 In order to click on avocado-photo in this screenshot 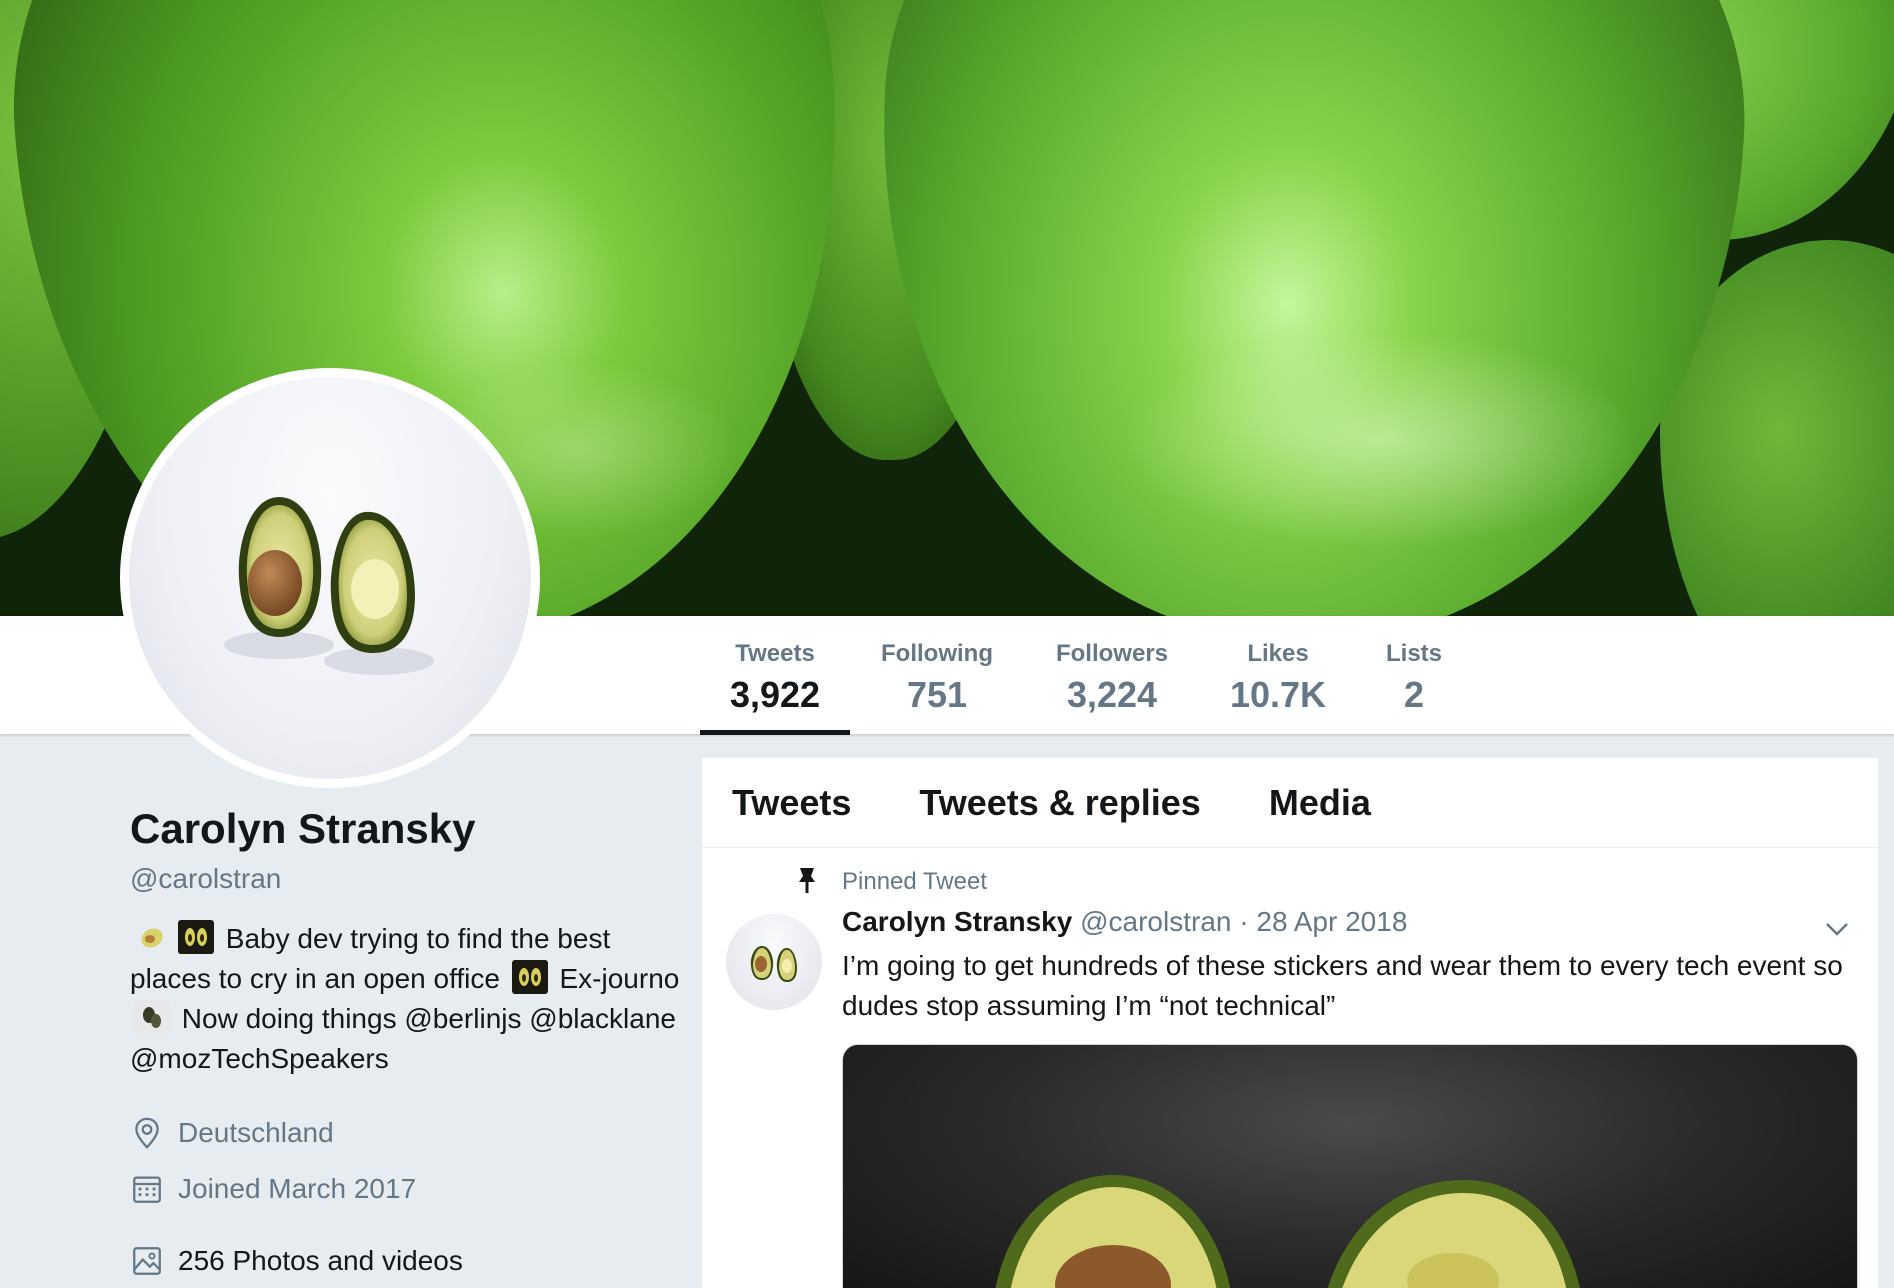, I will do `click(1287, 1231)`.